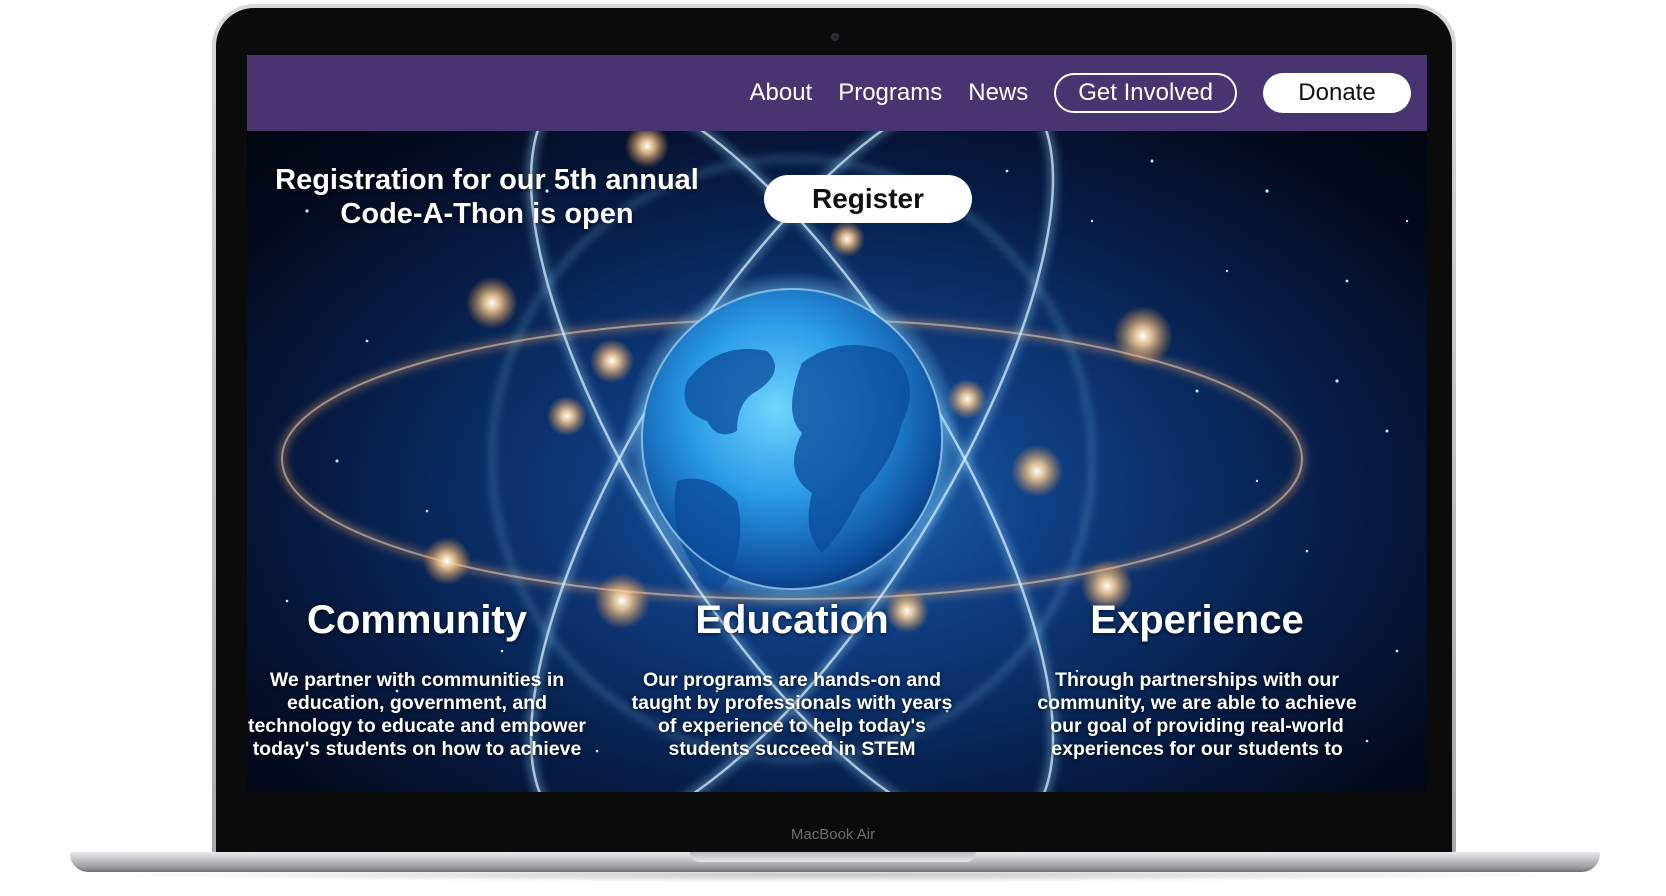  I want to click on feature-title: Experience, so click(1197, 620).